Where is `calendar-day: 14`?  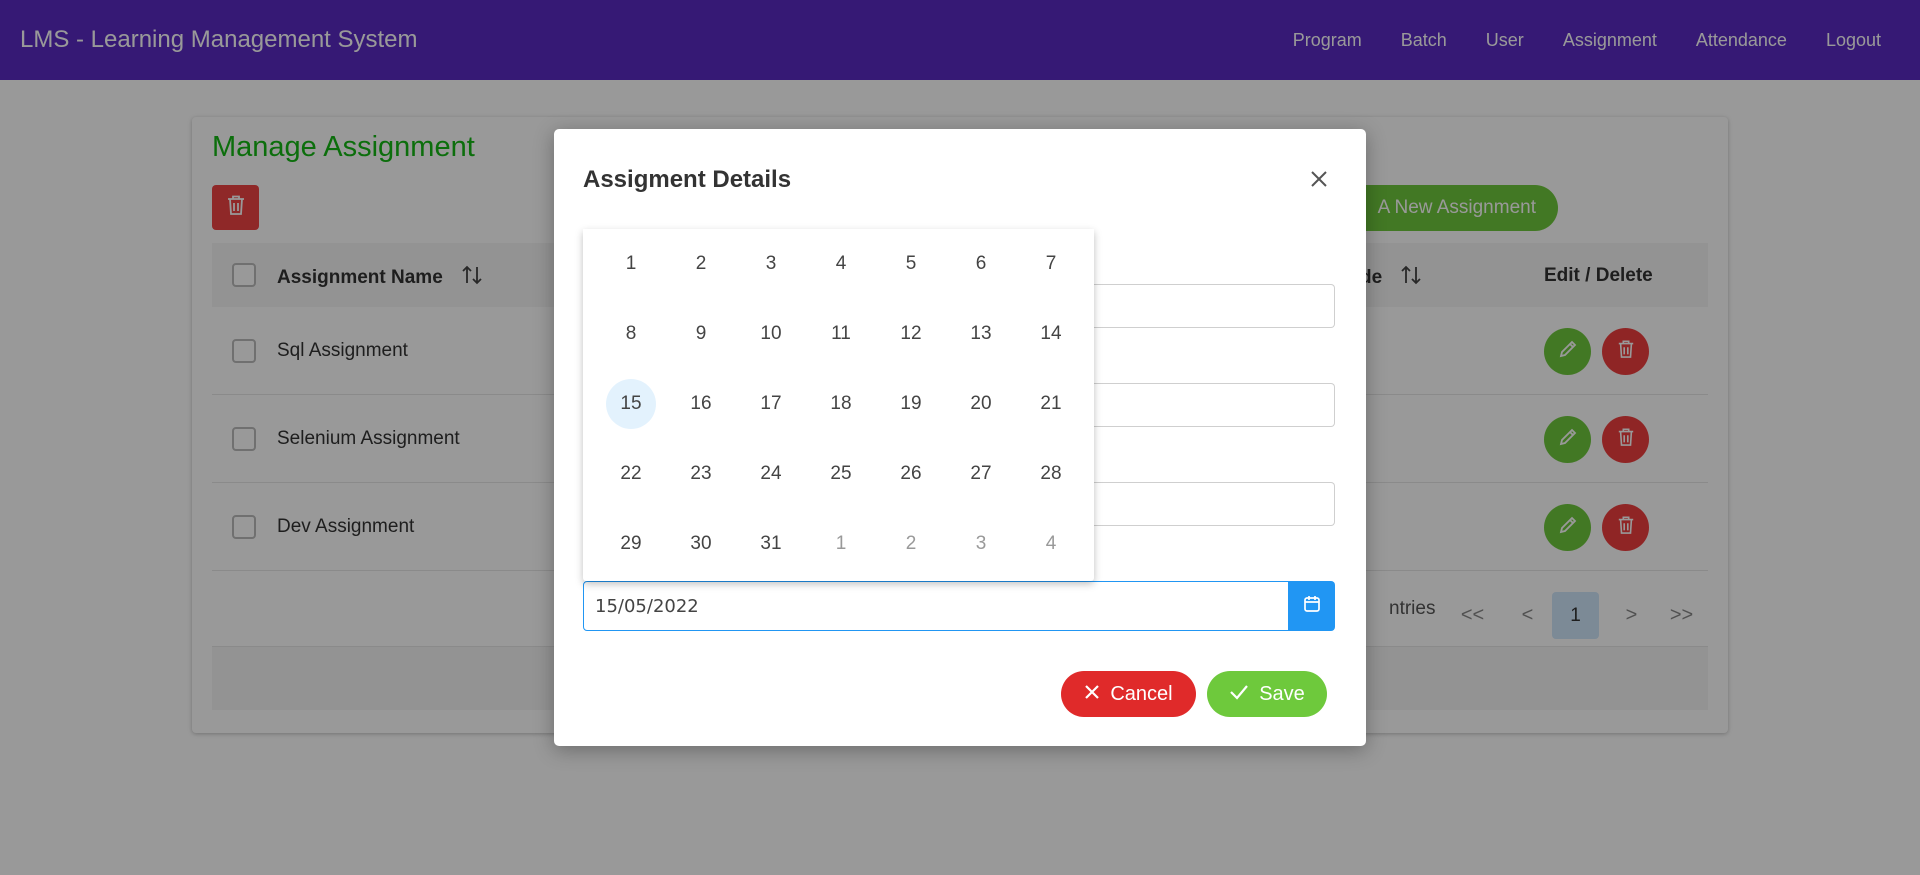 calendar-day: 14 is located at coordinates (1051, 334).